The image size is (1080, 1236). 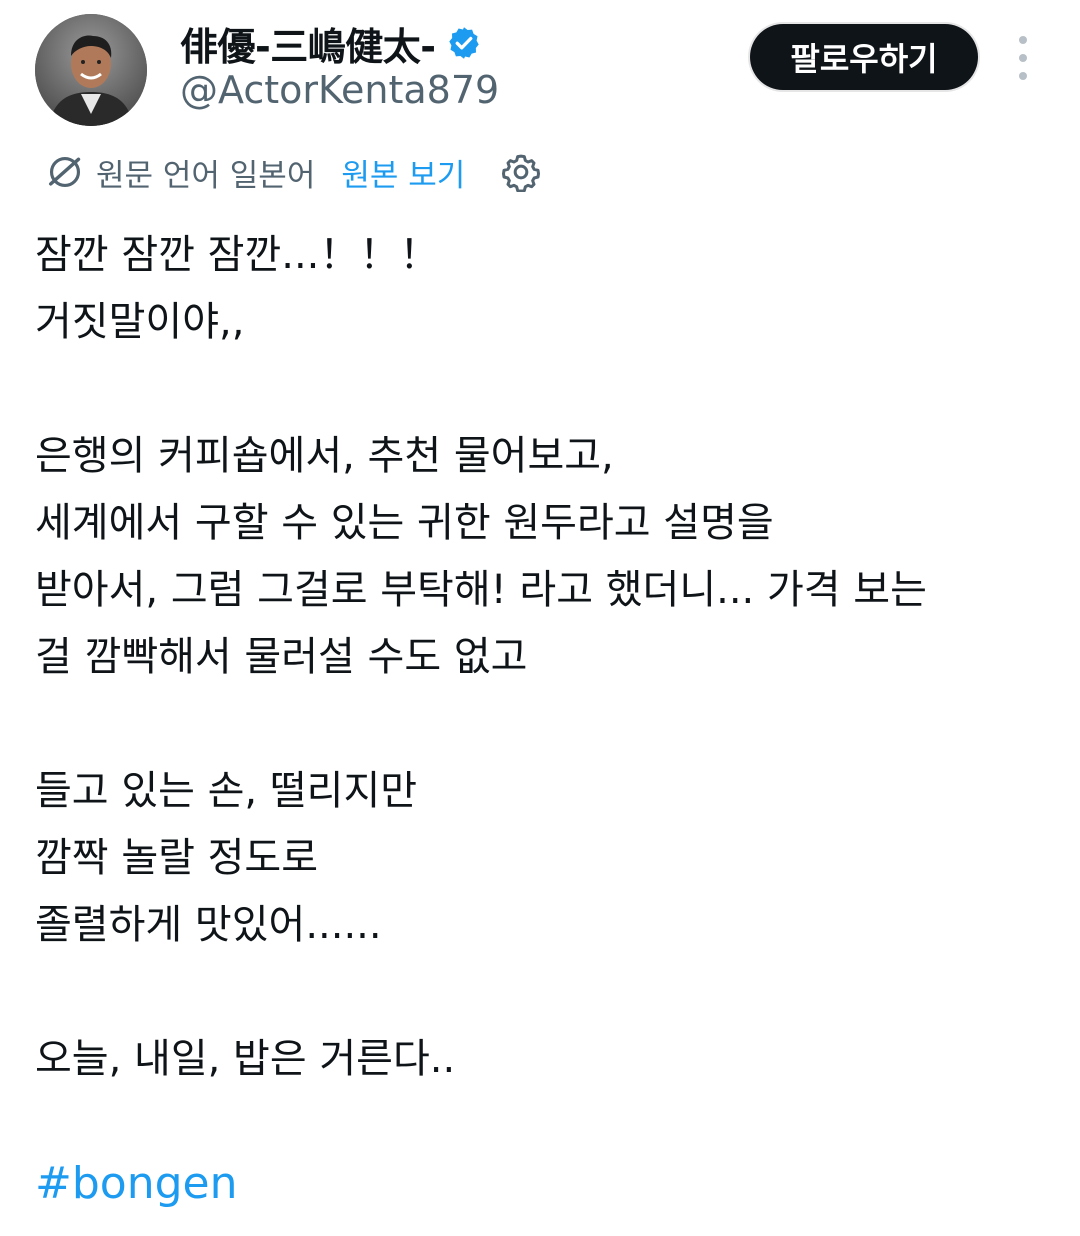 What do you see at coordinates (226, 791) in the screenshot?
I see `tweet-line: 들고 있는 손, 떨리지만` at bounding box center [226, 791].